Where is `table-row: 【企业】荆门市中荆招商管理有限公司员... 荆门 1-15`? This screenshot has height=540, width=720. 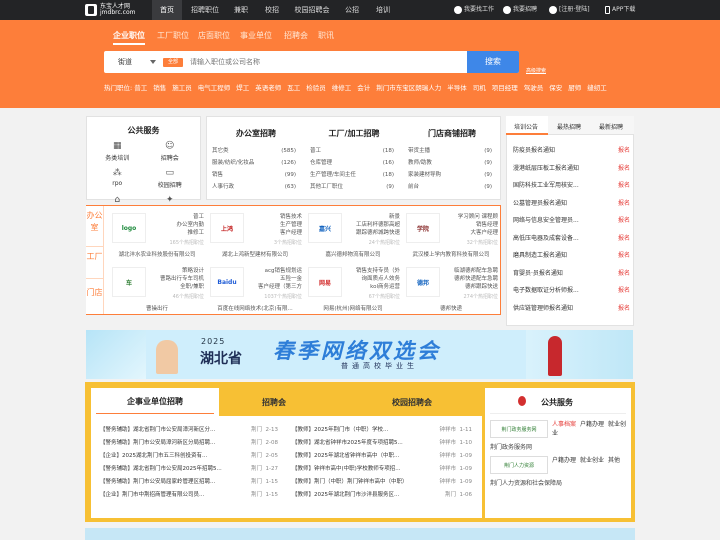
table-row: 【企业】荆门市中荆招商管理有限公司员... 荆门 1-15 is located at coordinates (189, 495).